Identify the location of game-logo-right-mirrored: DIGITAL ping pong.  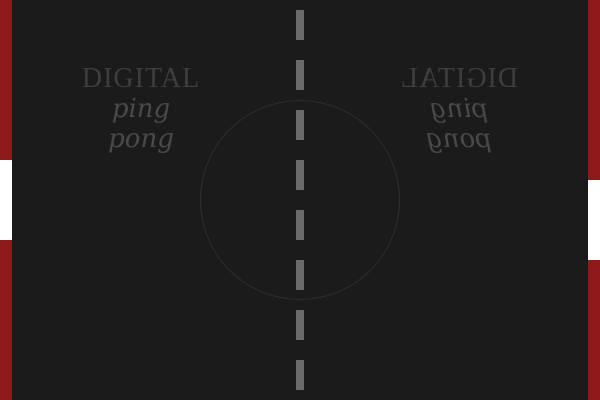
(459, 108).